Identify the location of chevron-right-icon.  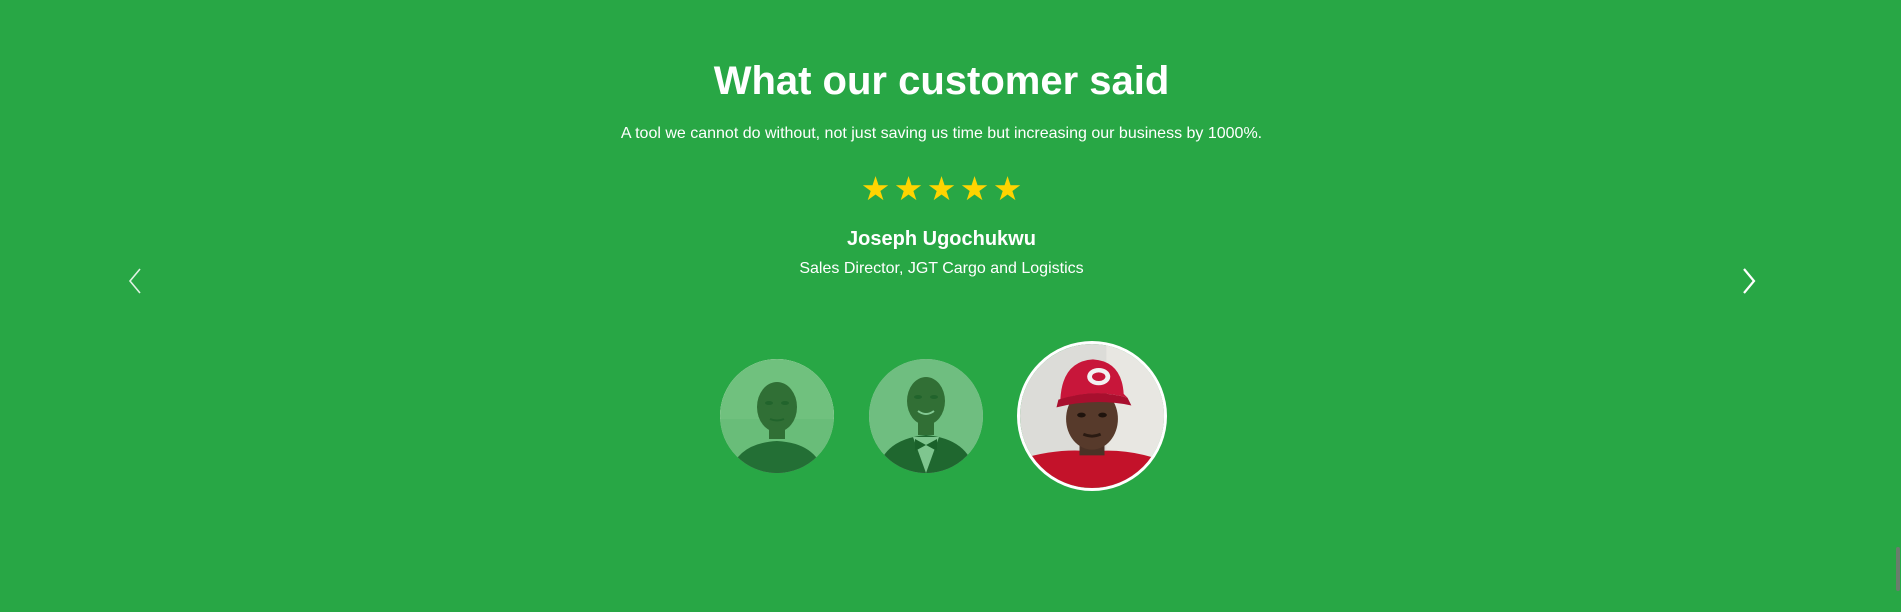
(1749, 281).